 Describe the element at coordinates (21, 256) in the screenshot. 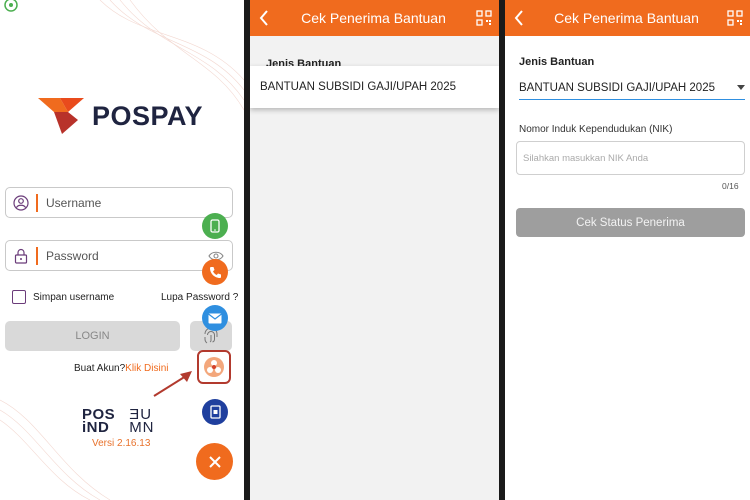

I see `lock-icon` at that location.